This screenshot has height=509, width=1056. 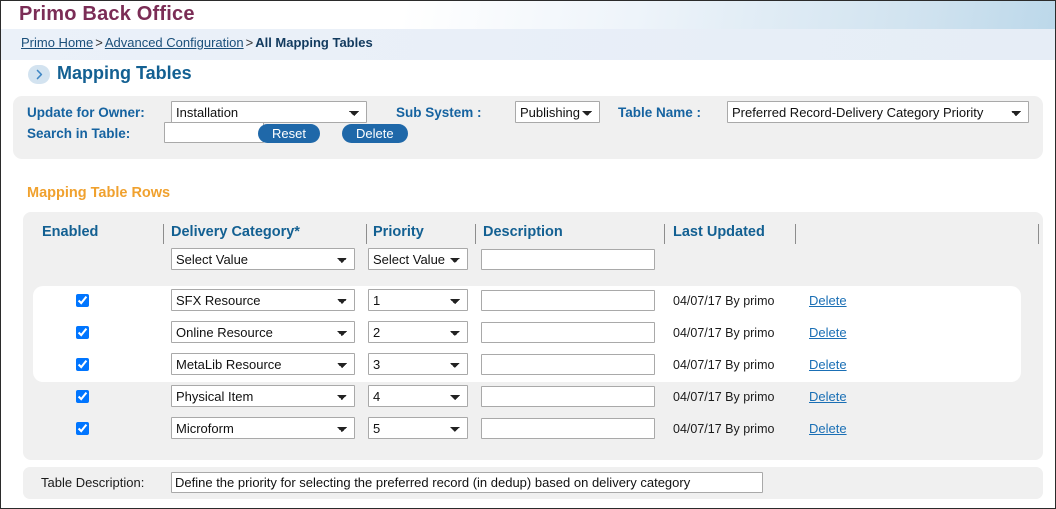 What do you see at coordinates (418, 300) in the screenshot?
I see `row-priority-select: 1` at bounding box center [418, 300].